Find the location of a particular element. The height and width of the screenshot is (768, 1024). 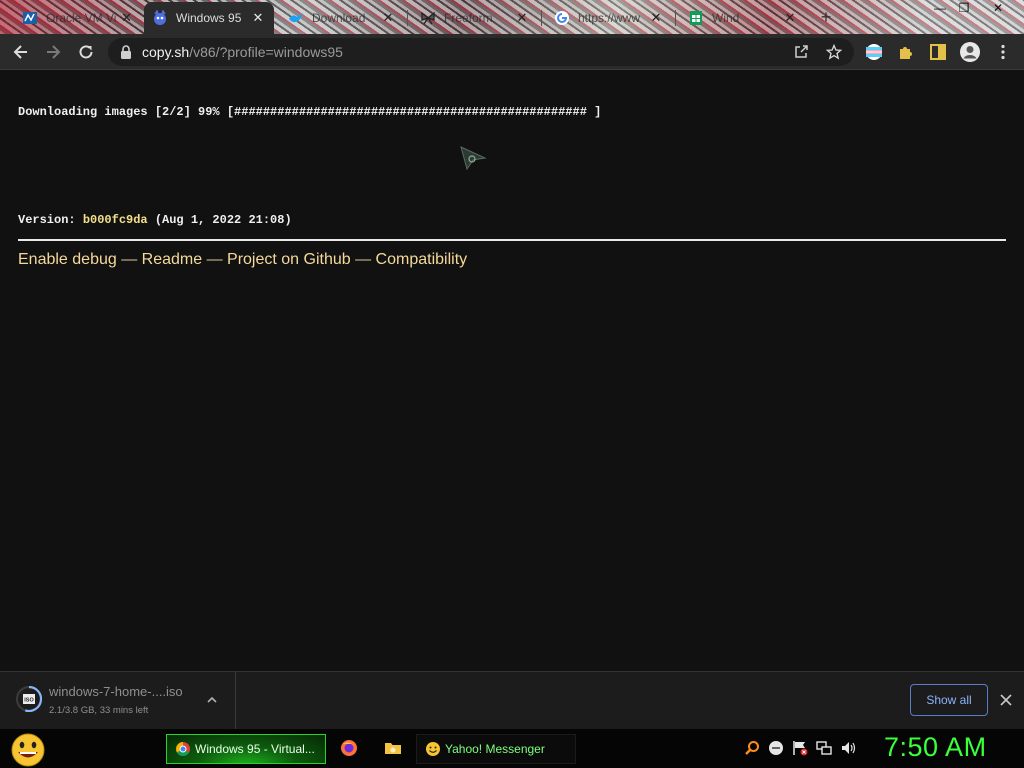

network-icon is located at coordinates (824, 748).